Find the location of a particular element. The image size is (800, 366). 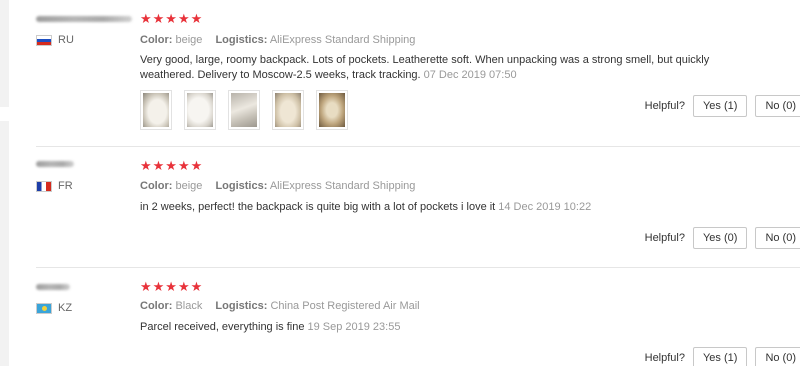

helpful-yes-button: Yes (0) is located at coordinates (720, 238).